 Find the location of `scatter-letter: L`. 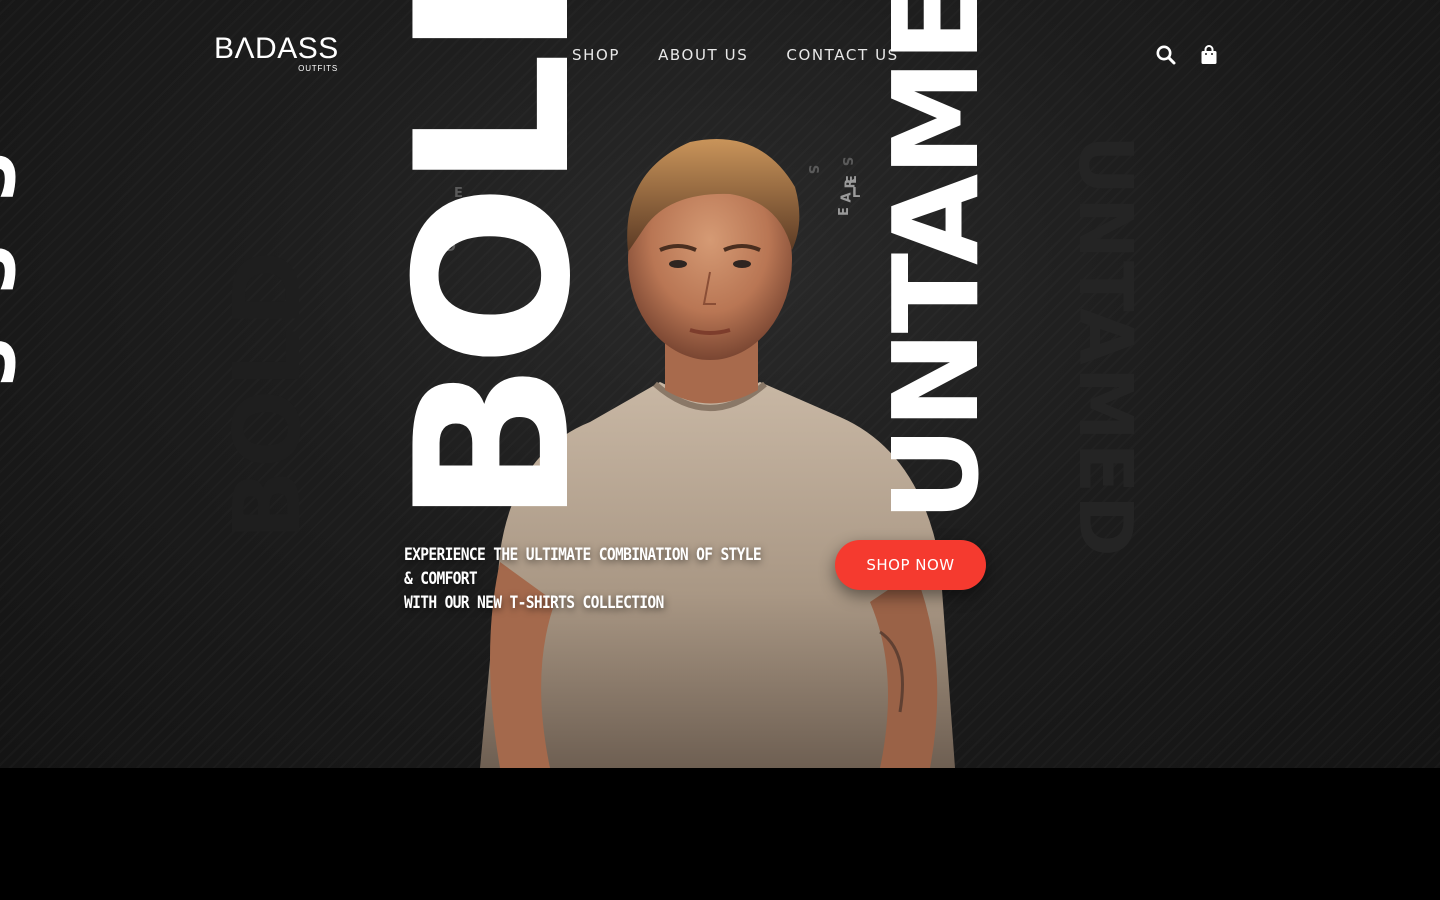

scatter-letter: L is located at coordinates (856, 193).